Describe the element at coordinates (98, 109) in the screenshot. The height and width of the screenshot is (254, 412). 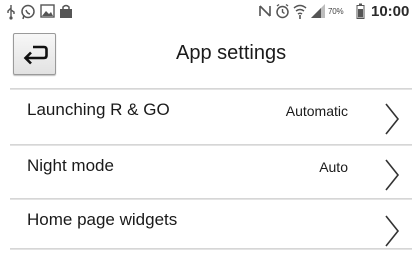
I see `setting-label: Launching R & GO` at that location.